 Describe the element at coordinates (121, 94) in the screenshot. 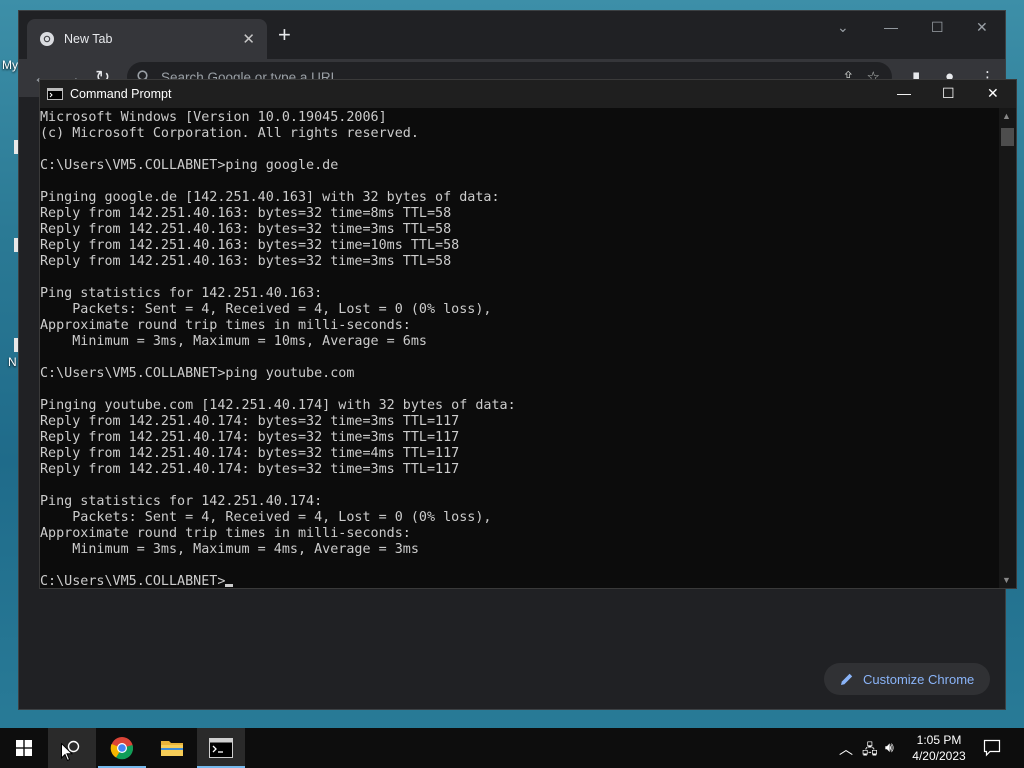

I see `cmd-title: Command Prompt` at that location.